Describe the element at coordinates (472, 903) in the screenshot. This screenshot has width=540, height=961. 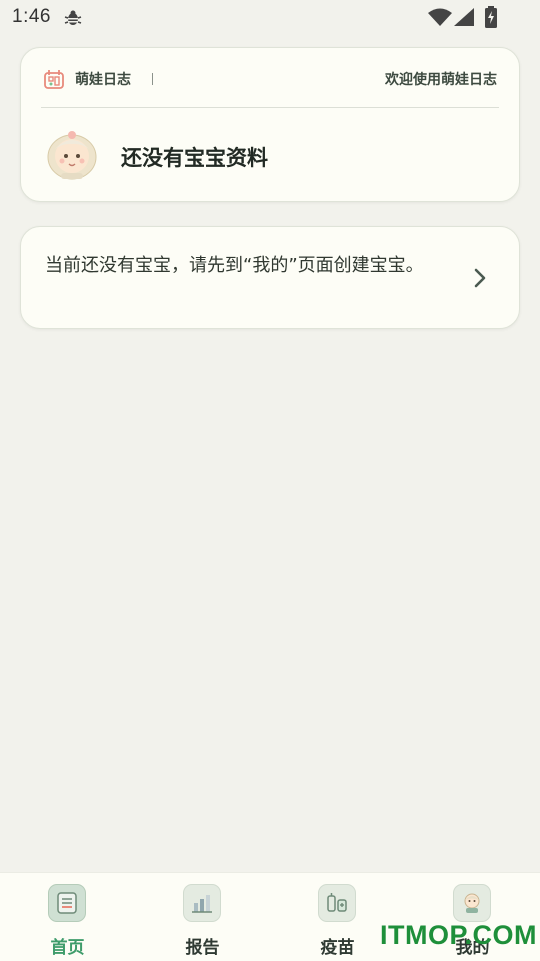
I see `profile-icon` at that location.